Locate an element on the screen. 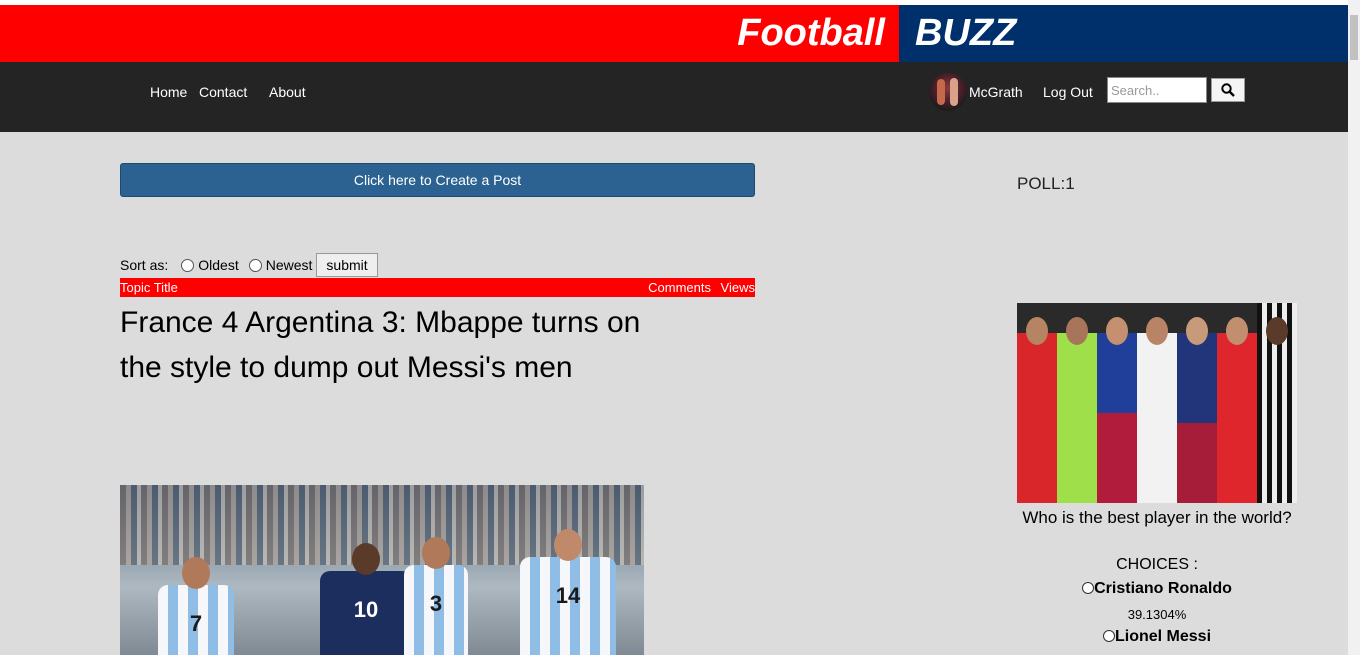 The width and height of the screenshot is (1360, 655). shirt-number: 7 is located at coordinates (196, 623).